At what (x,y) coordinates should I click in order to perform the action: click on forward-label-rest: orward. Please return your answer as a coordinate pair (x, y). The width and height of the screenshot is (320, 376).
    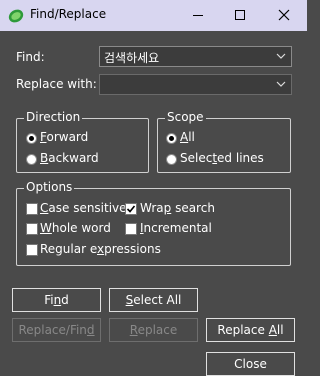
    Looking at the image, I should click on (67, 137).